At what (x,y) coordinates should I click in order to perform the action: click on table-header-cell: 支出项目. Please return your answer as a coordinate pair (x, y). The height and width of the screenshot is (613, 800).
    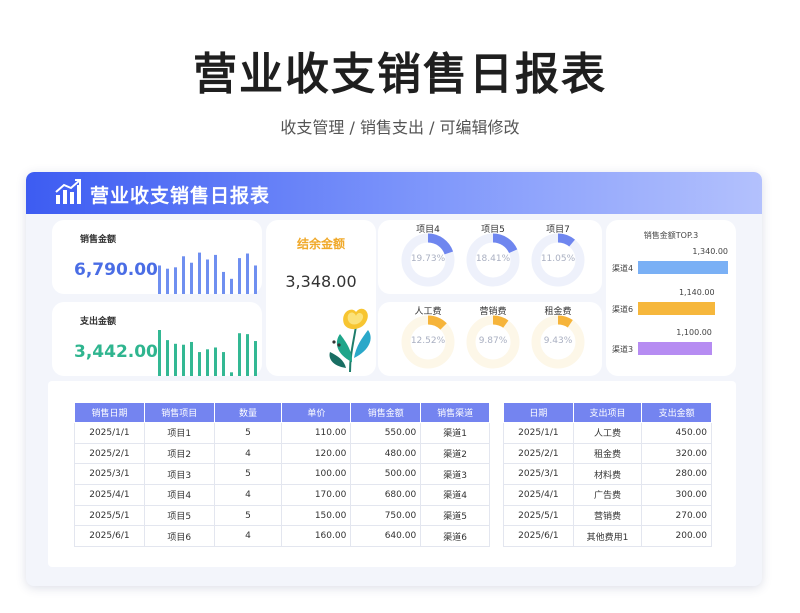
    Looking at the image, I should click on (607, 412).